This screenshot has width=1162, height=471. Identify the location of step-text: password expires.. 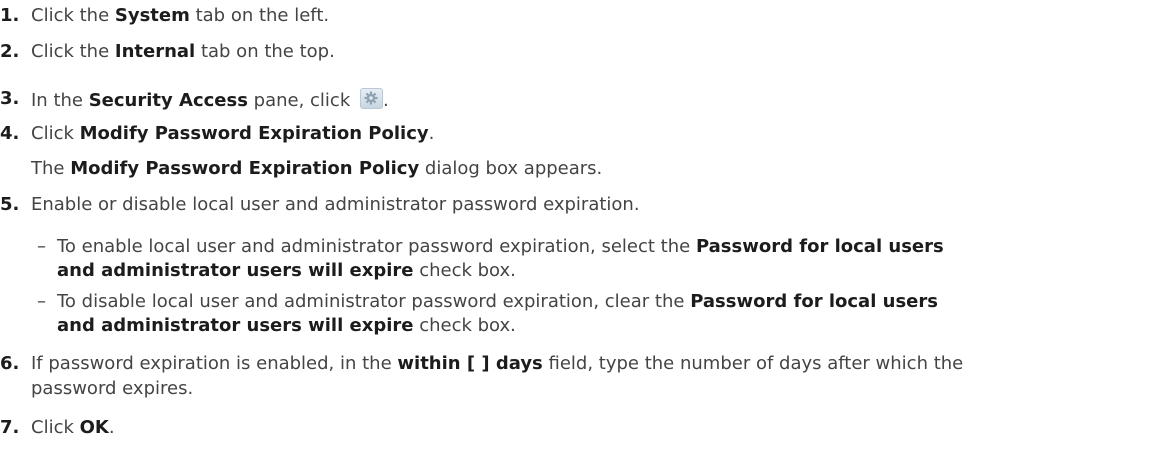
(112, 388).